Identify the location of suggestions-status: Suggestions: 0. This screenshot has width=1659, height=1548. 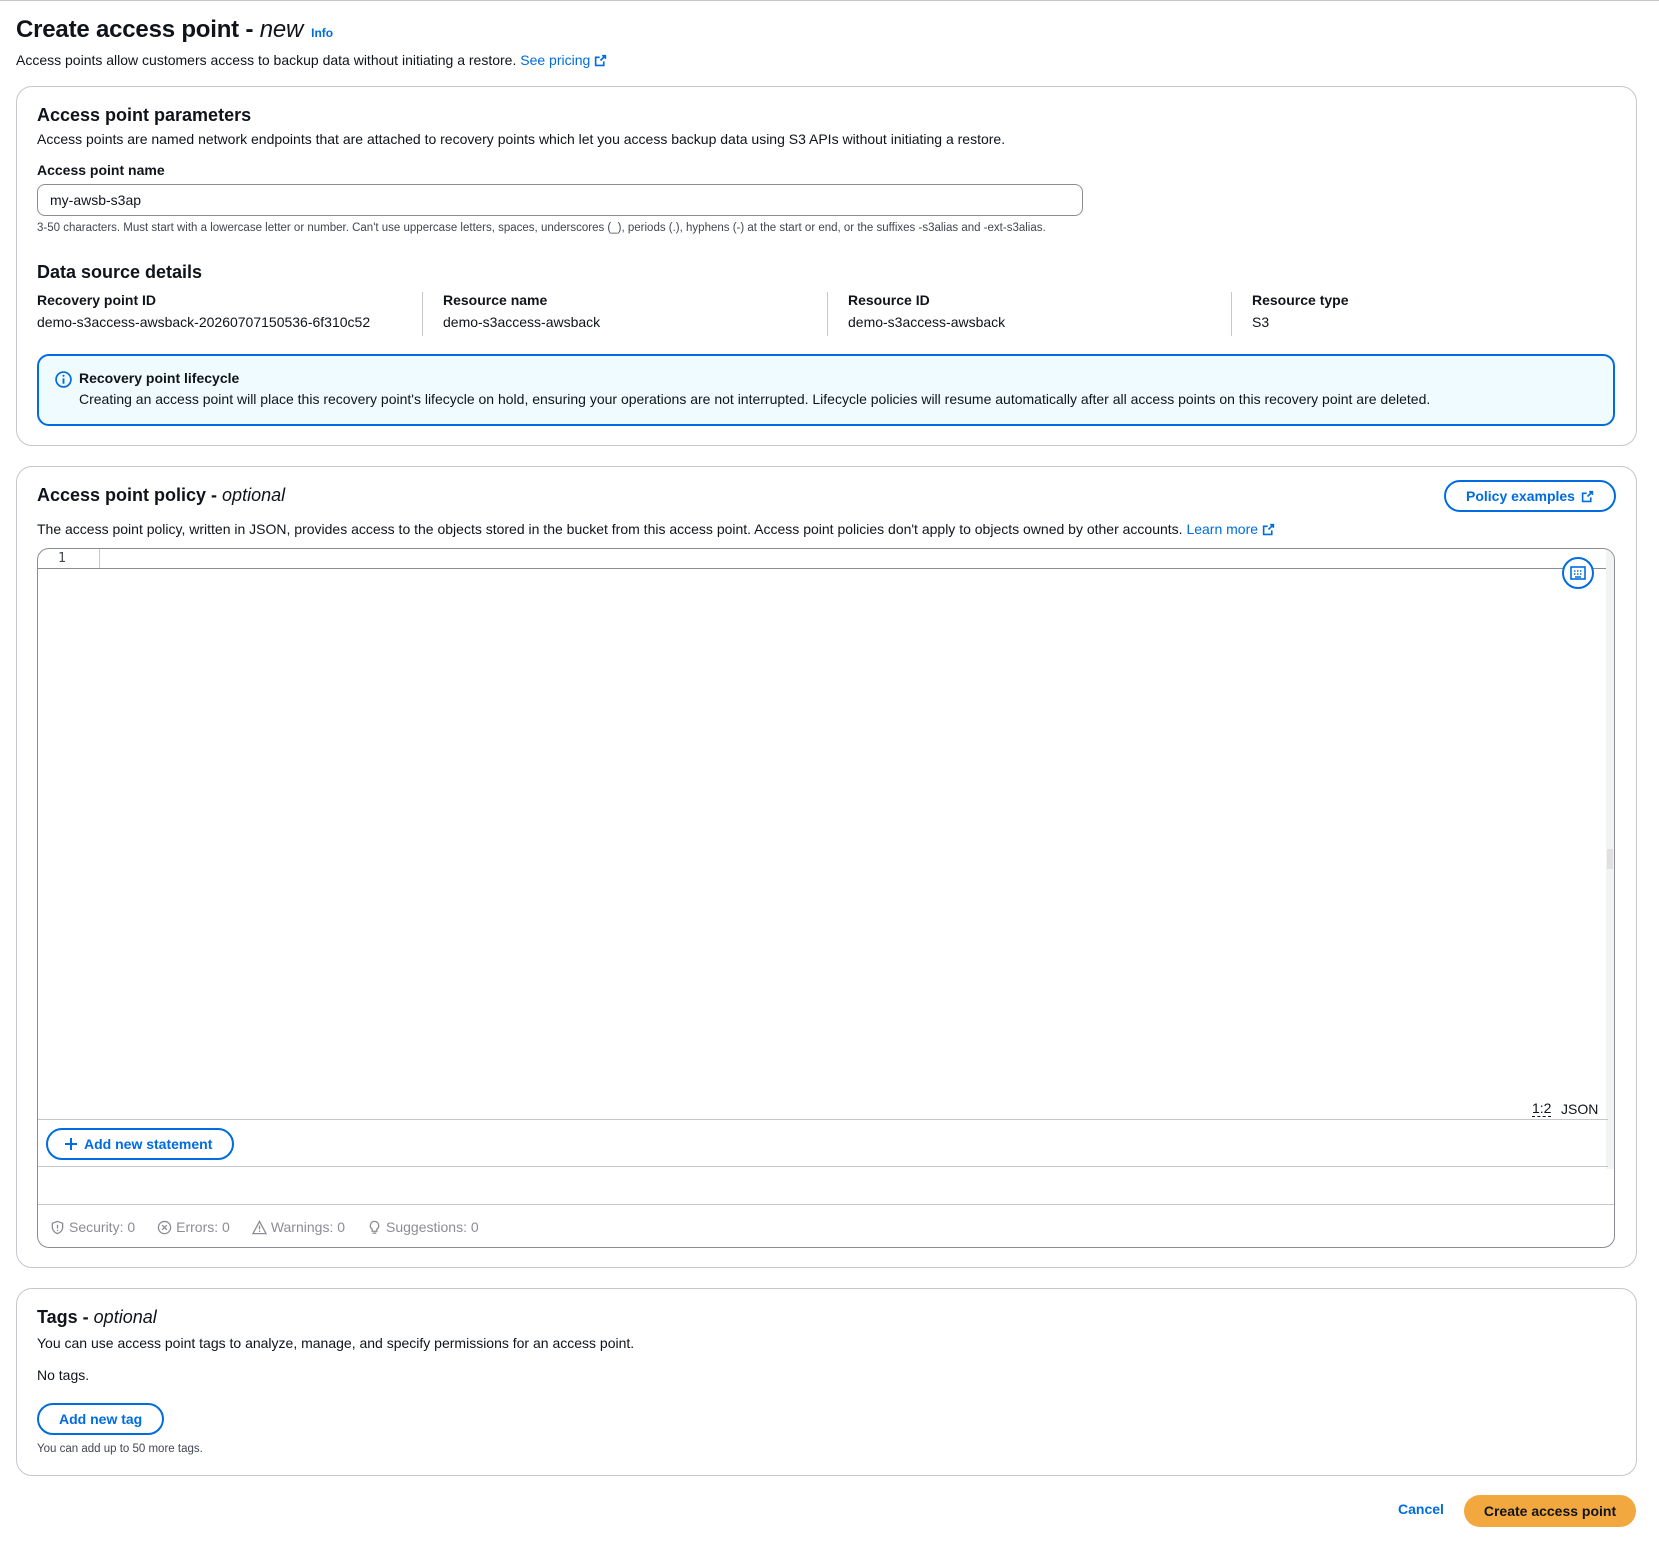
(423, 1227).